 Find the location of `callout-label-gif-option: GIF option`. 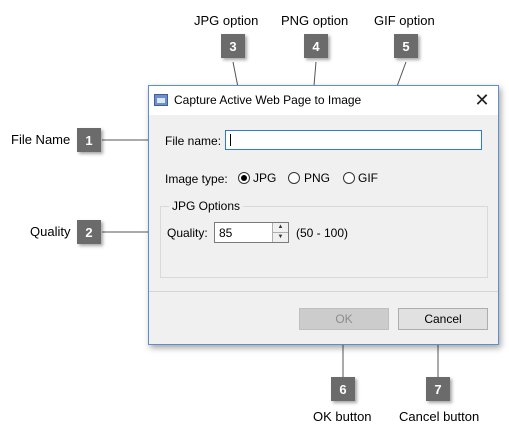

callout-label-gif-option: GIF option is located at coordinates (404, 20).